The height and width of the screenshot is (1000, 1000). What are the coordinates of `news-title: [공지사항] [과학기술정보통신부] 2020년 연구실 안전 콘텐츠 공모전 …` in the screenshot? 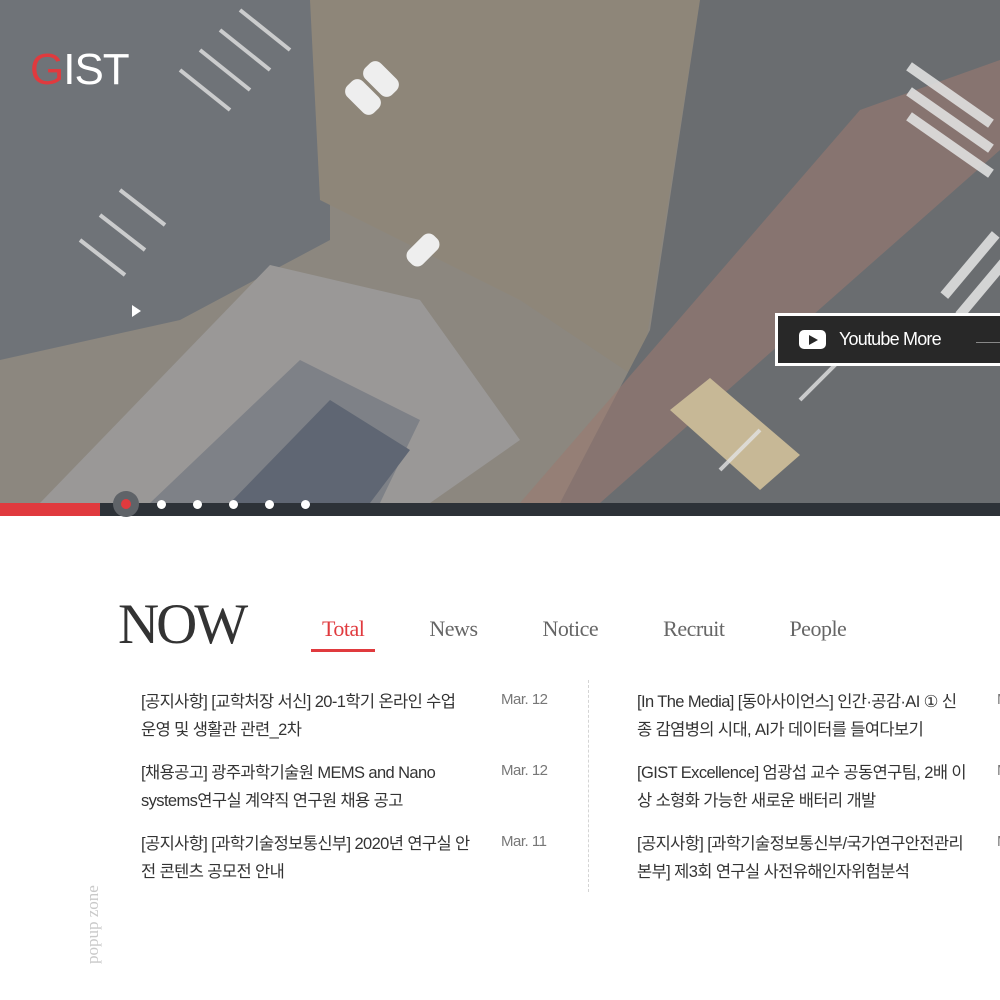 It's located at (306, 858).